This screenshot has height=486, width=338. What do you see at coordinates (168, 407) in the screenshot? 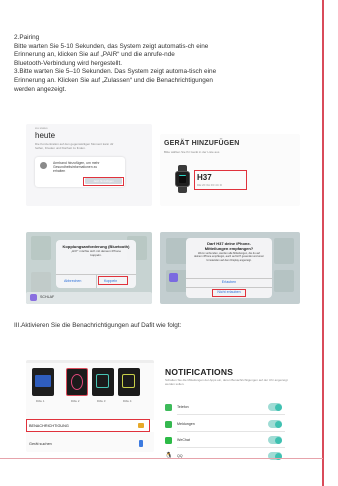
I see `phone-app-icon` at bounding box center [168, 407].